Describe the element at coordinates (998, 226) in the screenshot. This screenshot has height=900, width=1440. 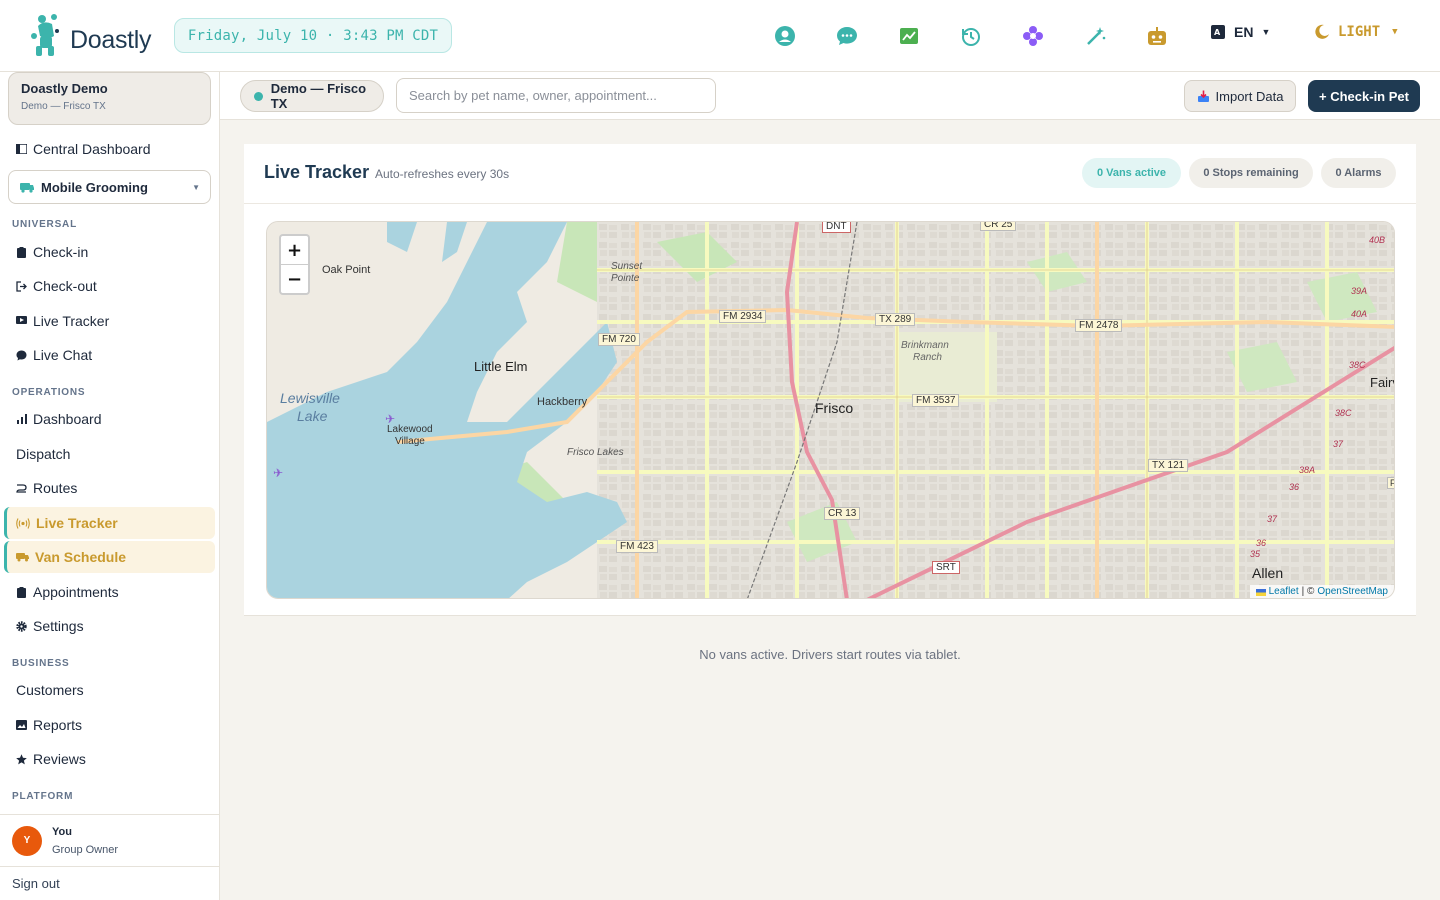
I see `road-shield: CR 25` at that location.